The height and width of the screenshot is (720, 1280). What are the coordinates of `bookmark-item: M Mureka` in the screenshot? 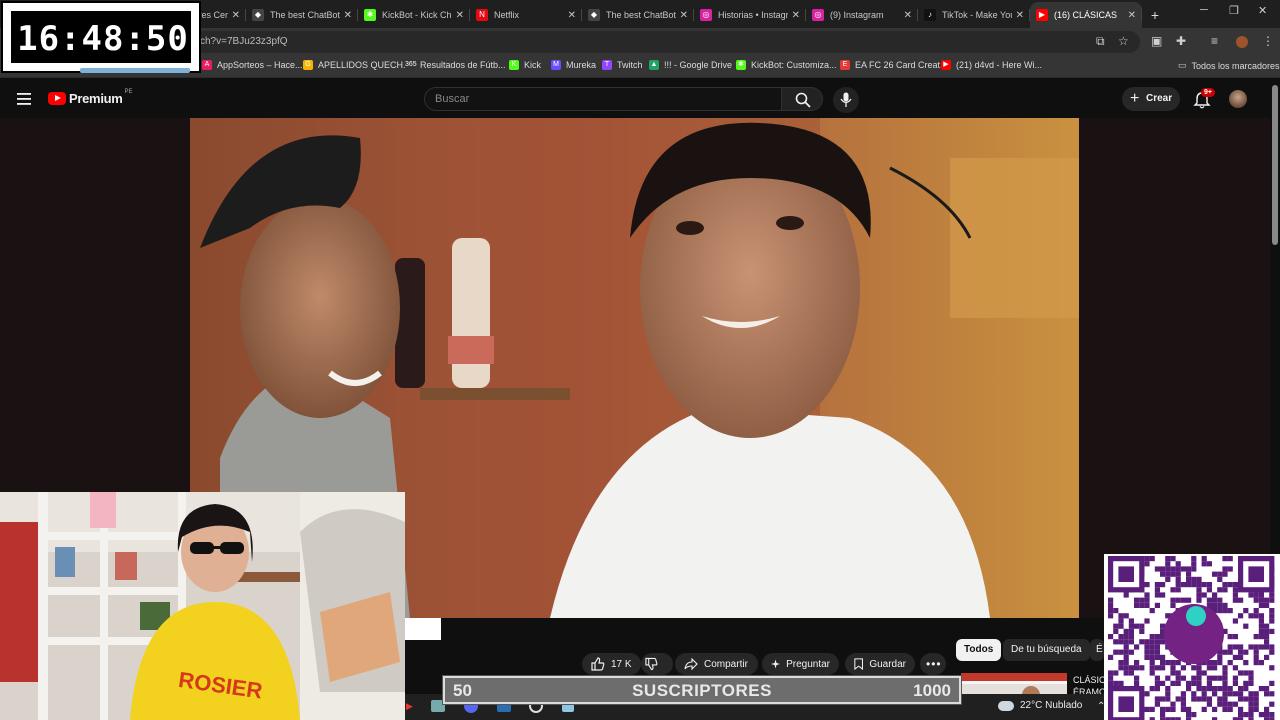 It's located at (573, 65).